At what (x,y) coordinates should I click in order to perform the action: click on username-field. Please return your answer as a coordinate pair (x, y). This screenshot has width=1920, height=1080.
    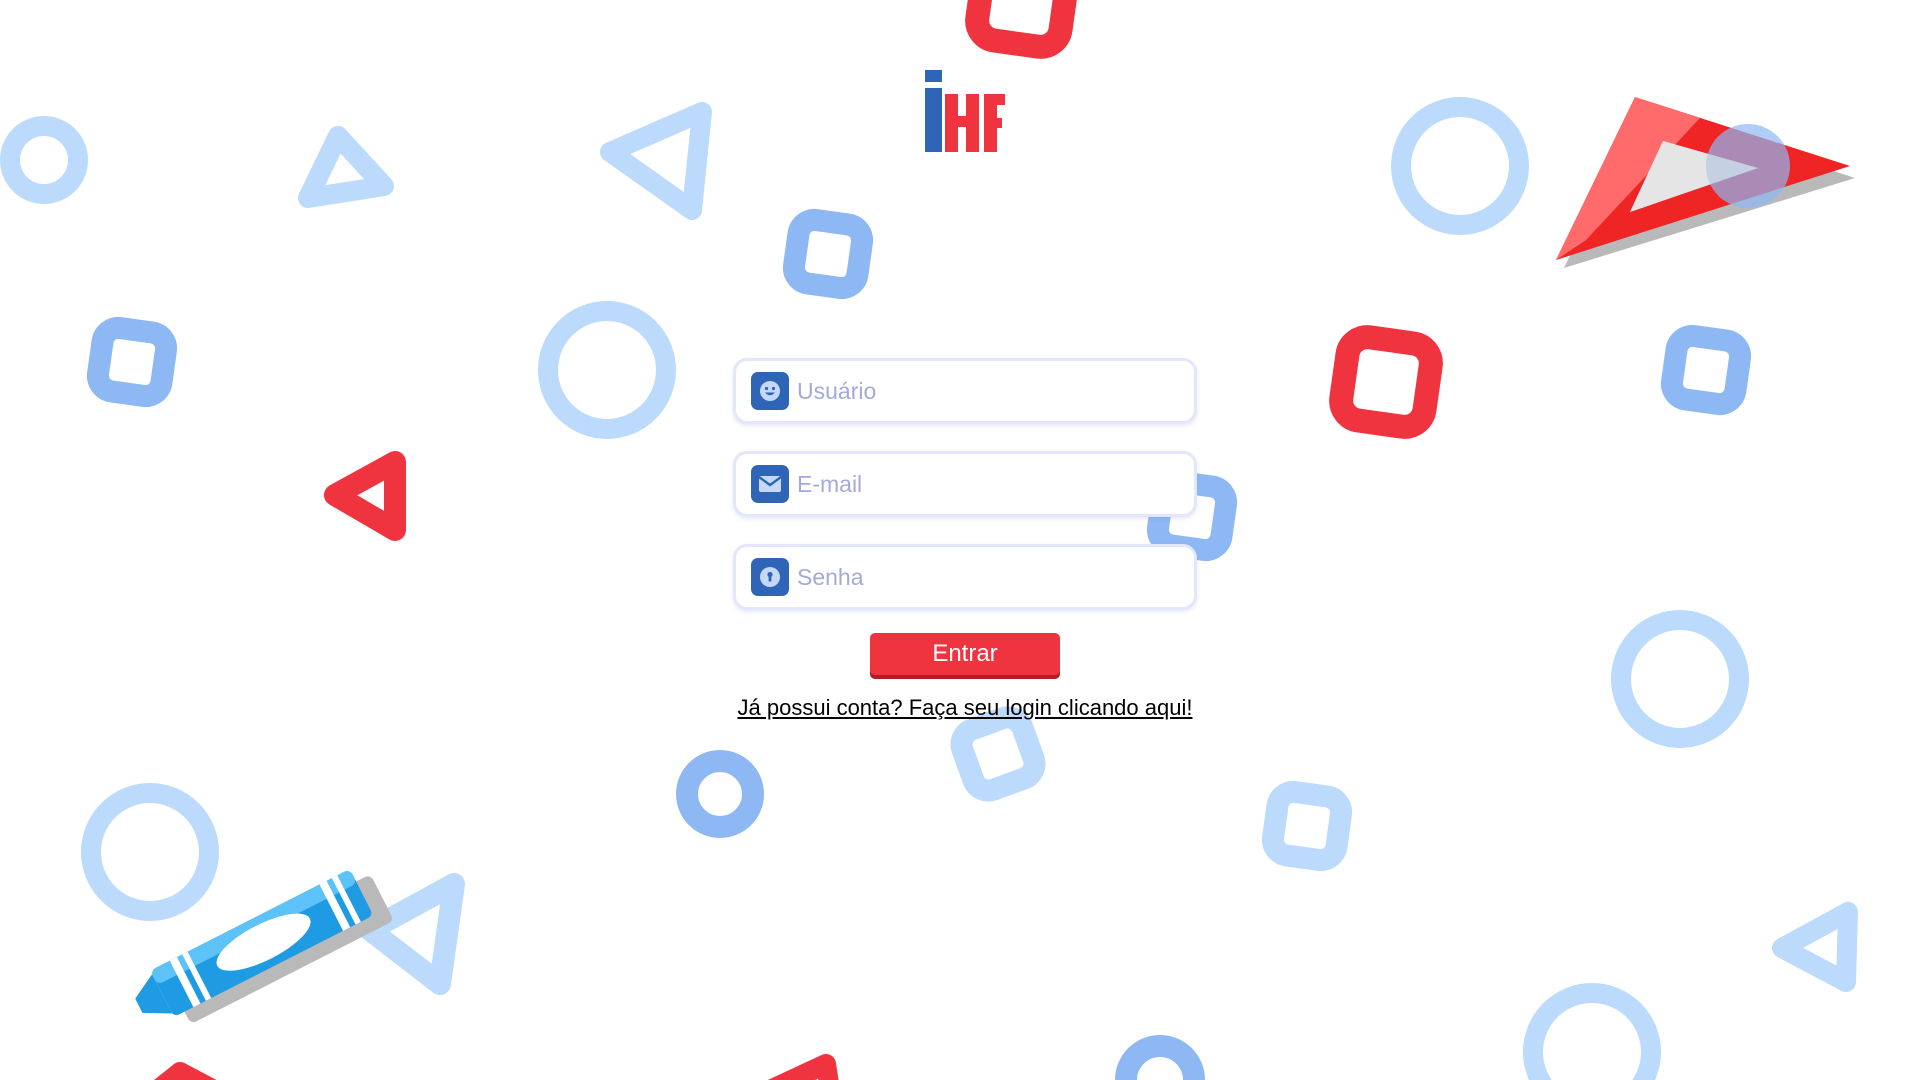
    Looking at the image, I should click on (965, 391).